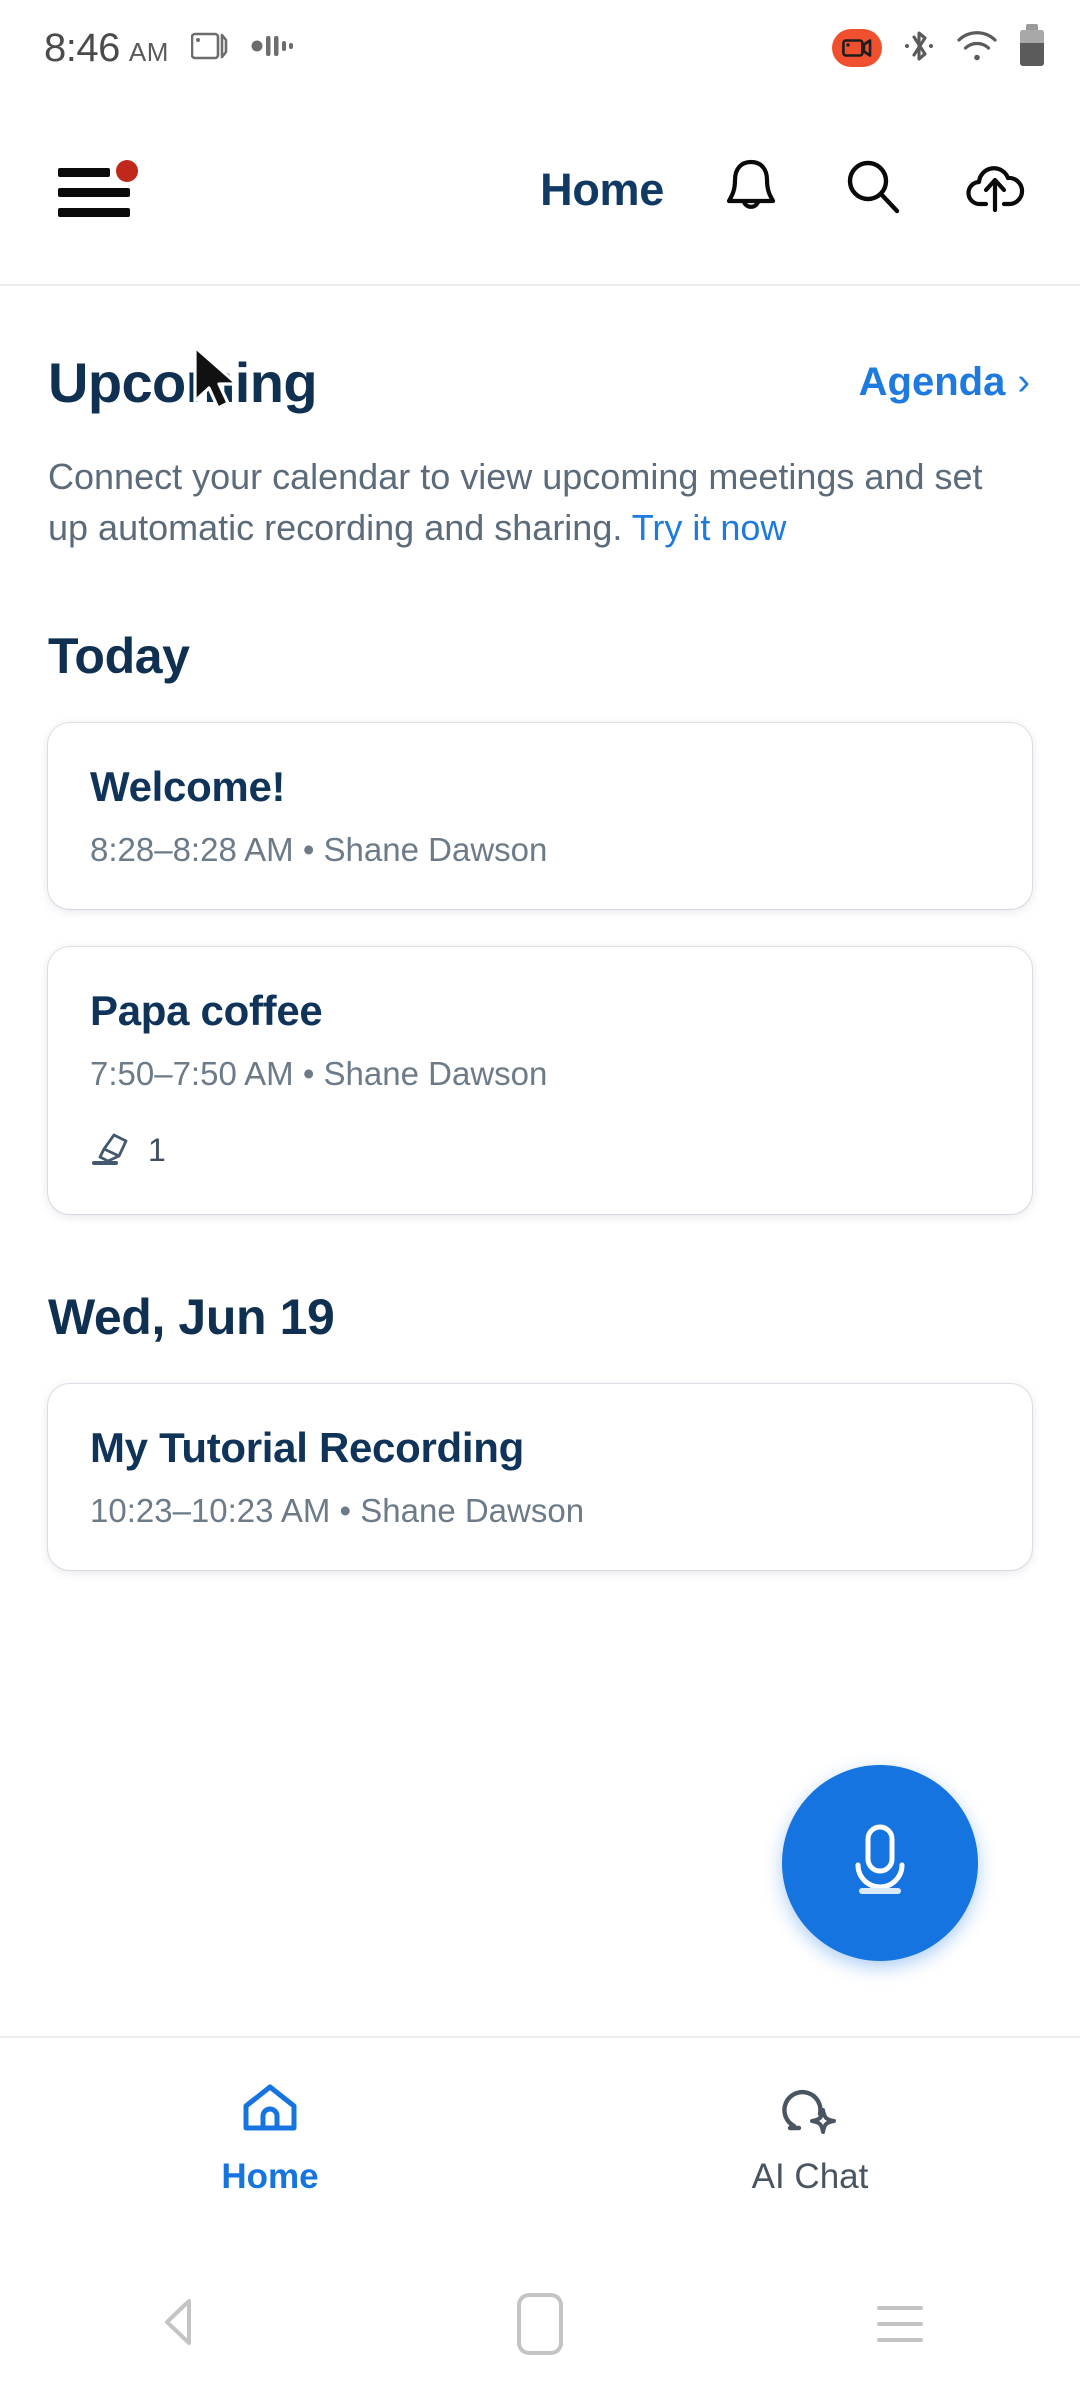 The width and height of the screenshot is (1080, 2400). What do you see at coordinates (1032, 45) in the screenshot?
I see `battery-icon` at bounding box center [1032, 45].